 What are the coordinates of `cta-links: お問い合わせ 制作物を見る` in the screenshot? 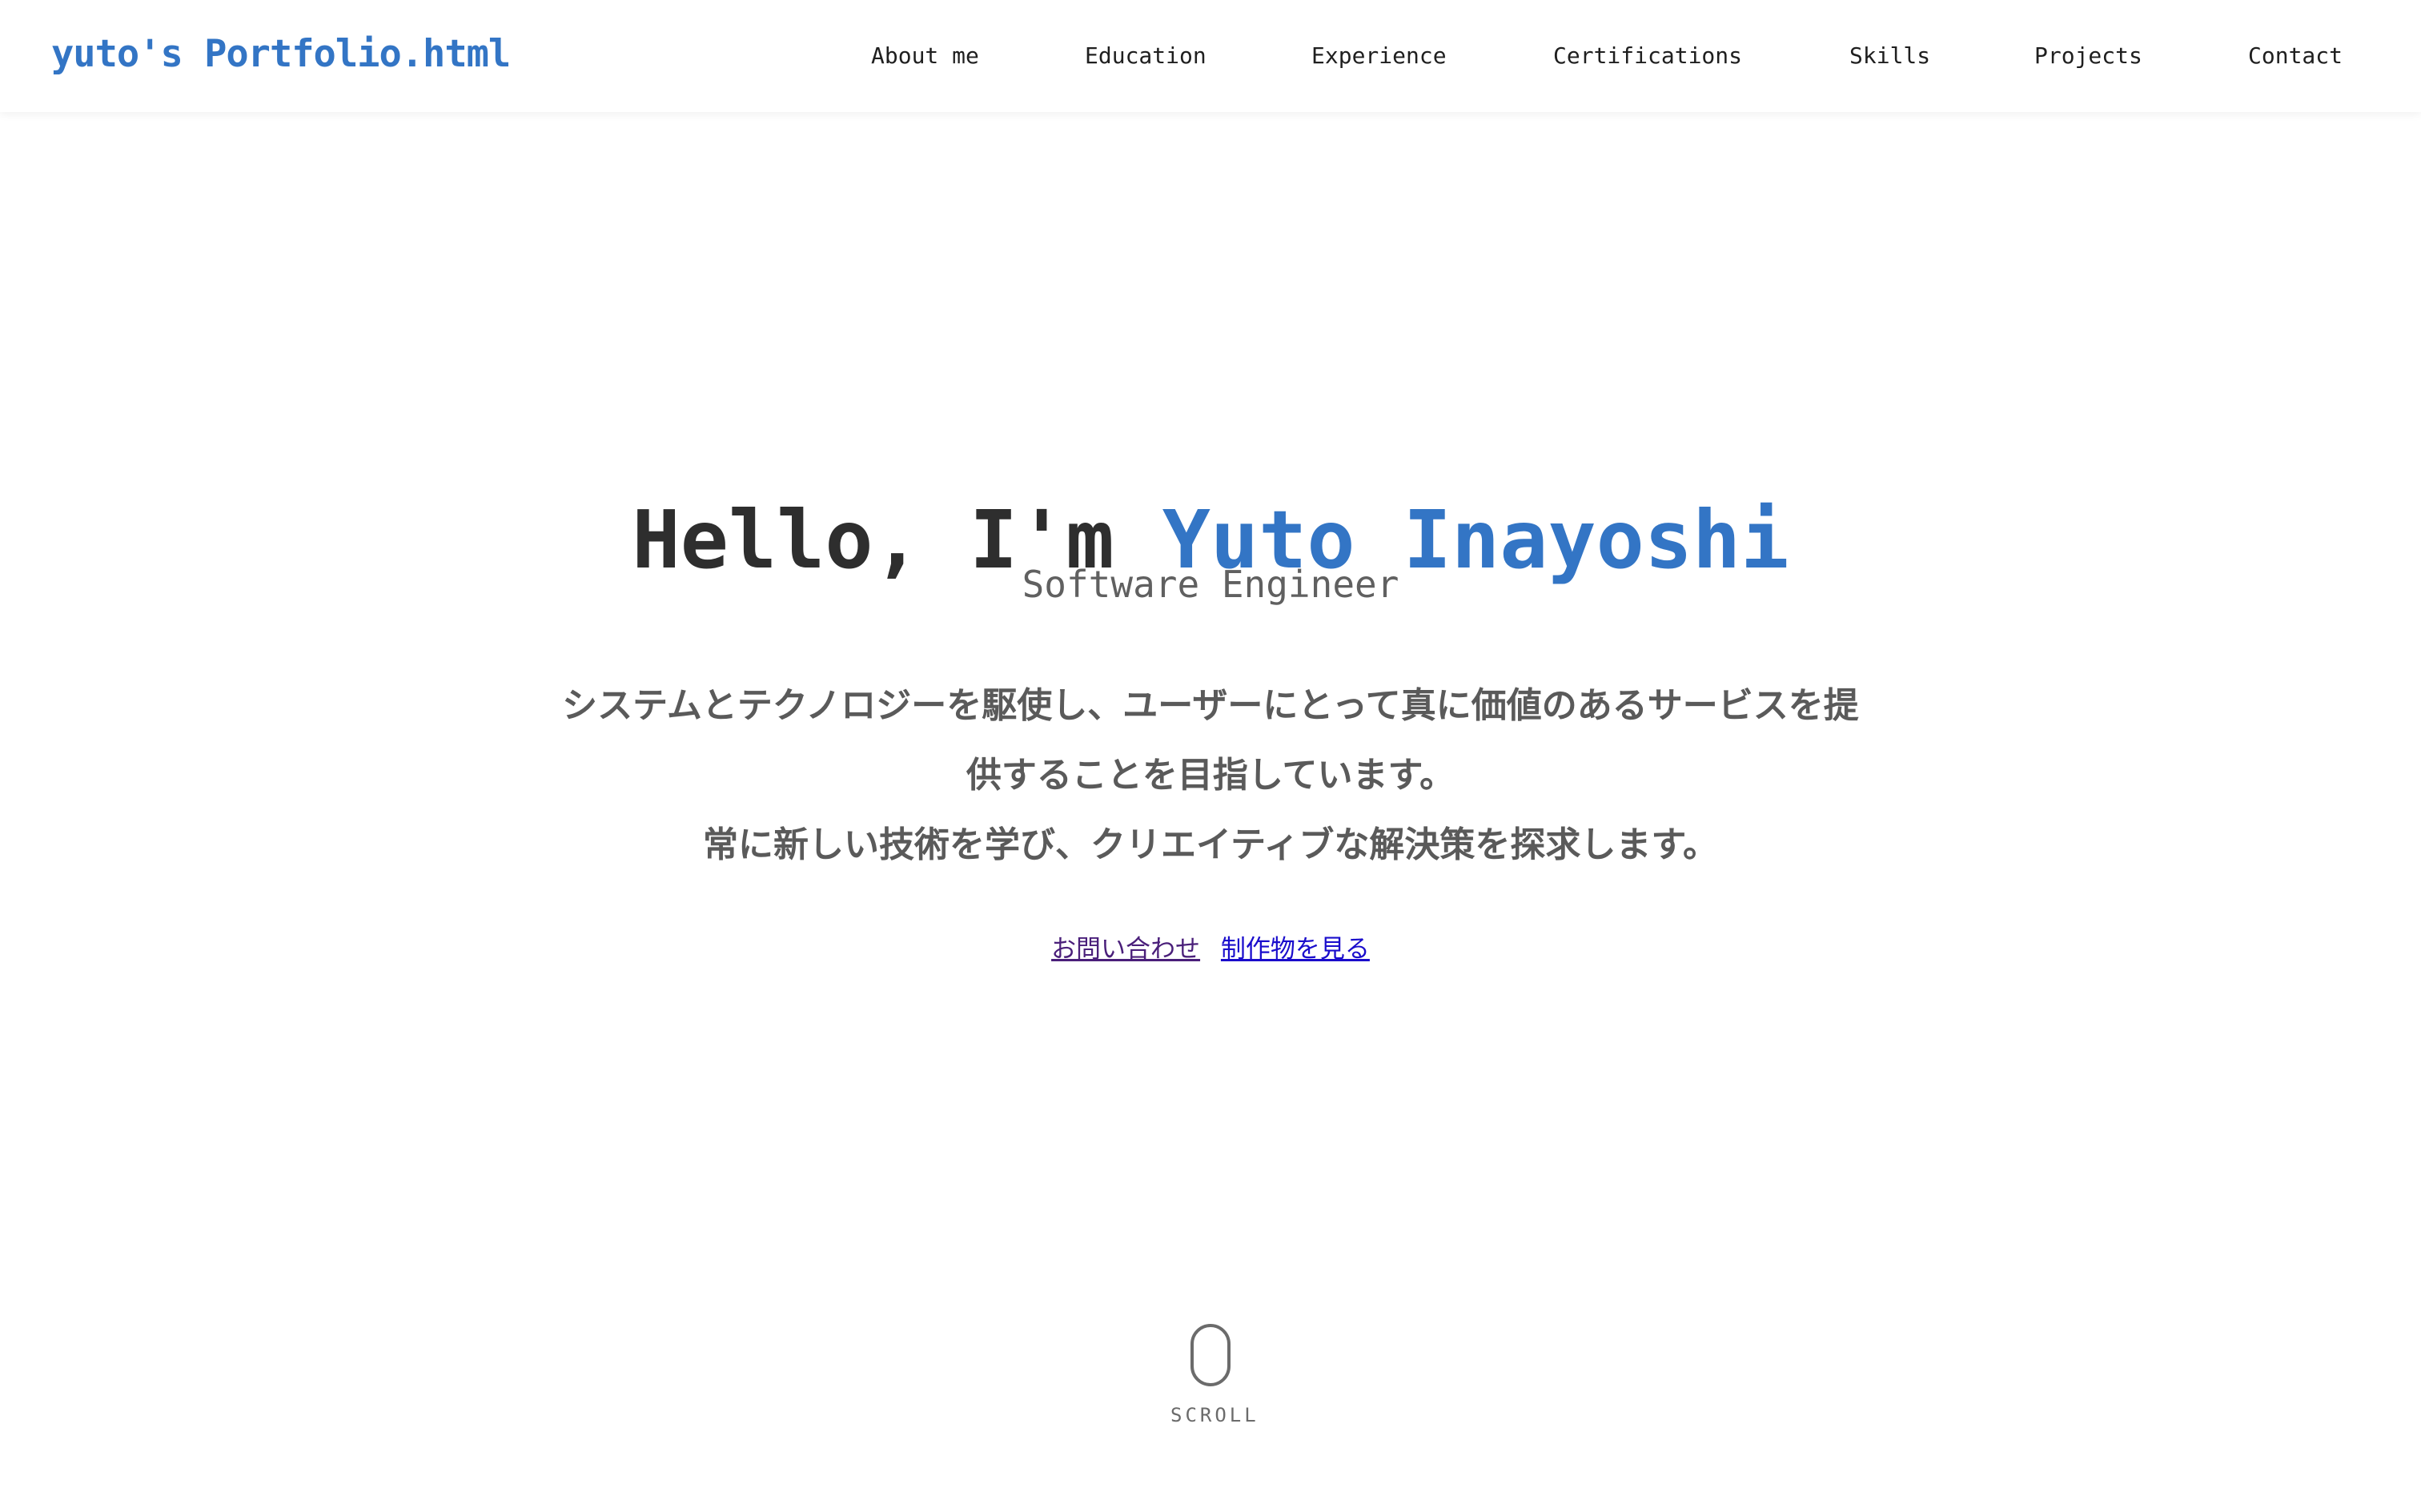 It's located at (1210, 949).